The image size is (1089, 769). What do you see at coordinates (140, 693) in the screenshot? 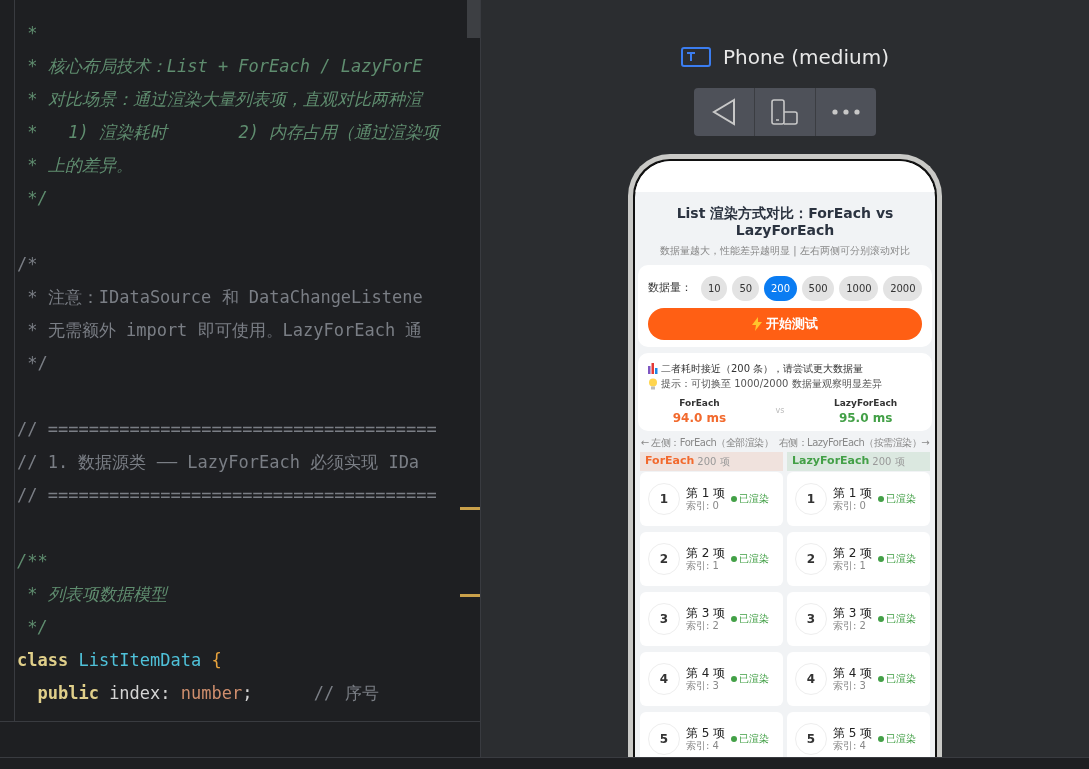
I see `code-text: index:` at bounding box center [140, 693].